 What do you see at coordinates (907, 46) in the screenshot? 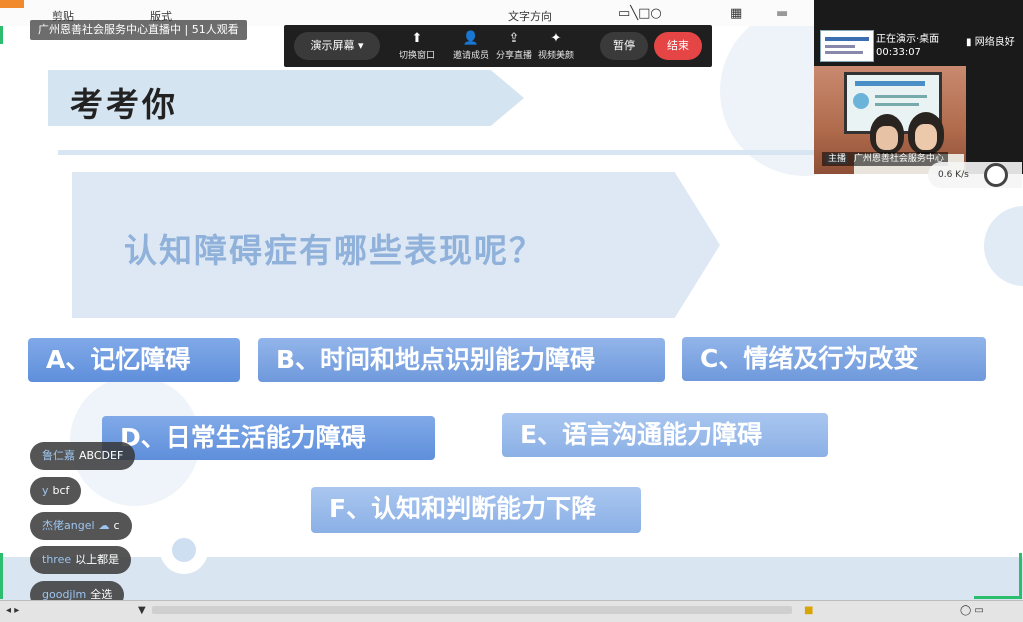
I see `presenting-status: 正在演示·桌面 00:33:07` at bounding box center [907, 46].